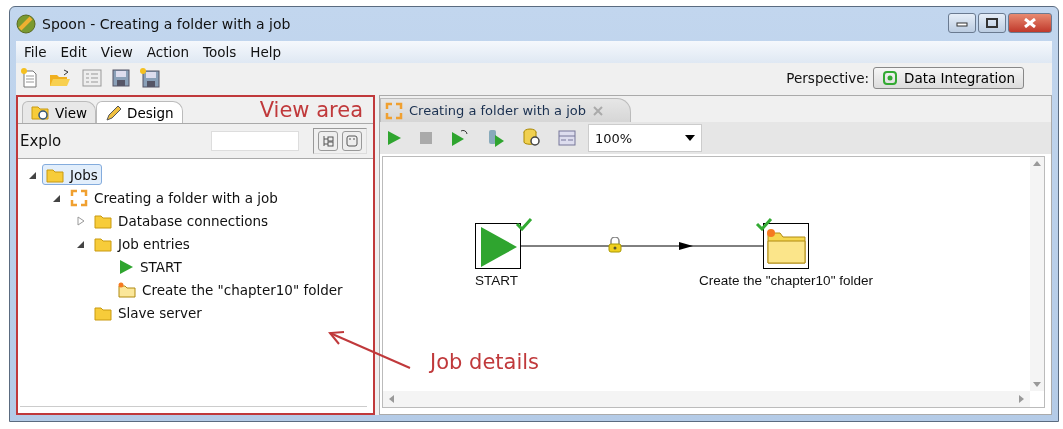 Image resolution: width=1063 pixels, height=429 pixels. What do you see at coordinates (72, 174) in the screenshot?
I see `tree-item: Jobs` at bounding box center [72, 174].